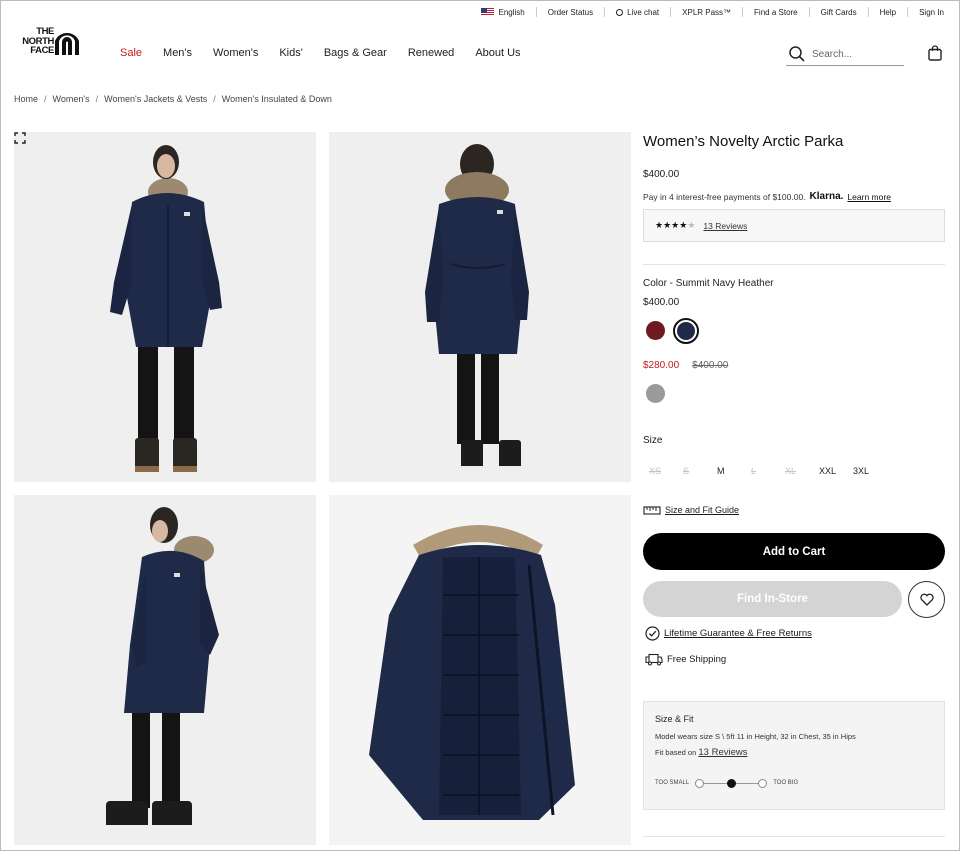 The image size is (960, 851). Describe the element at coordinates (794, 752) in the screenshot. I see `fit-based-text: Fit based on 13 Reviews` at that location.